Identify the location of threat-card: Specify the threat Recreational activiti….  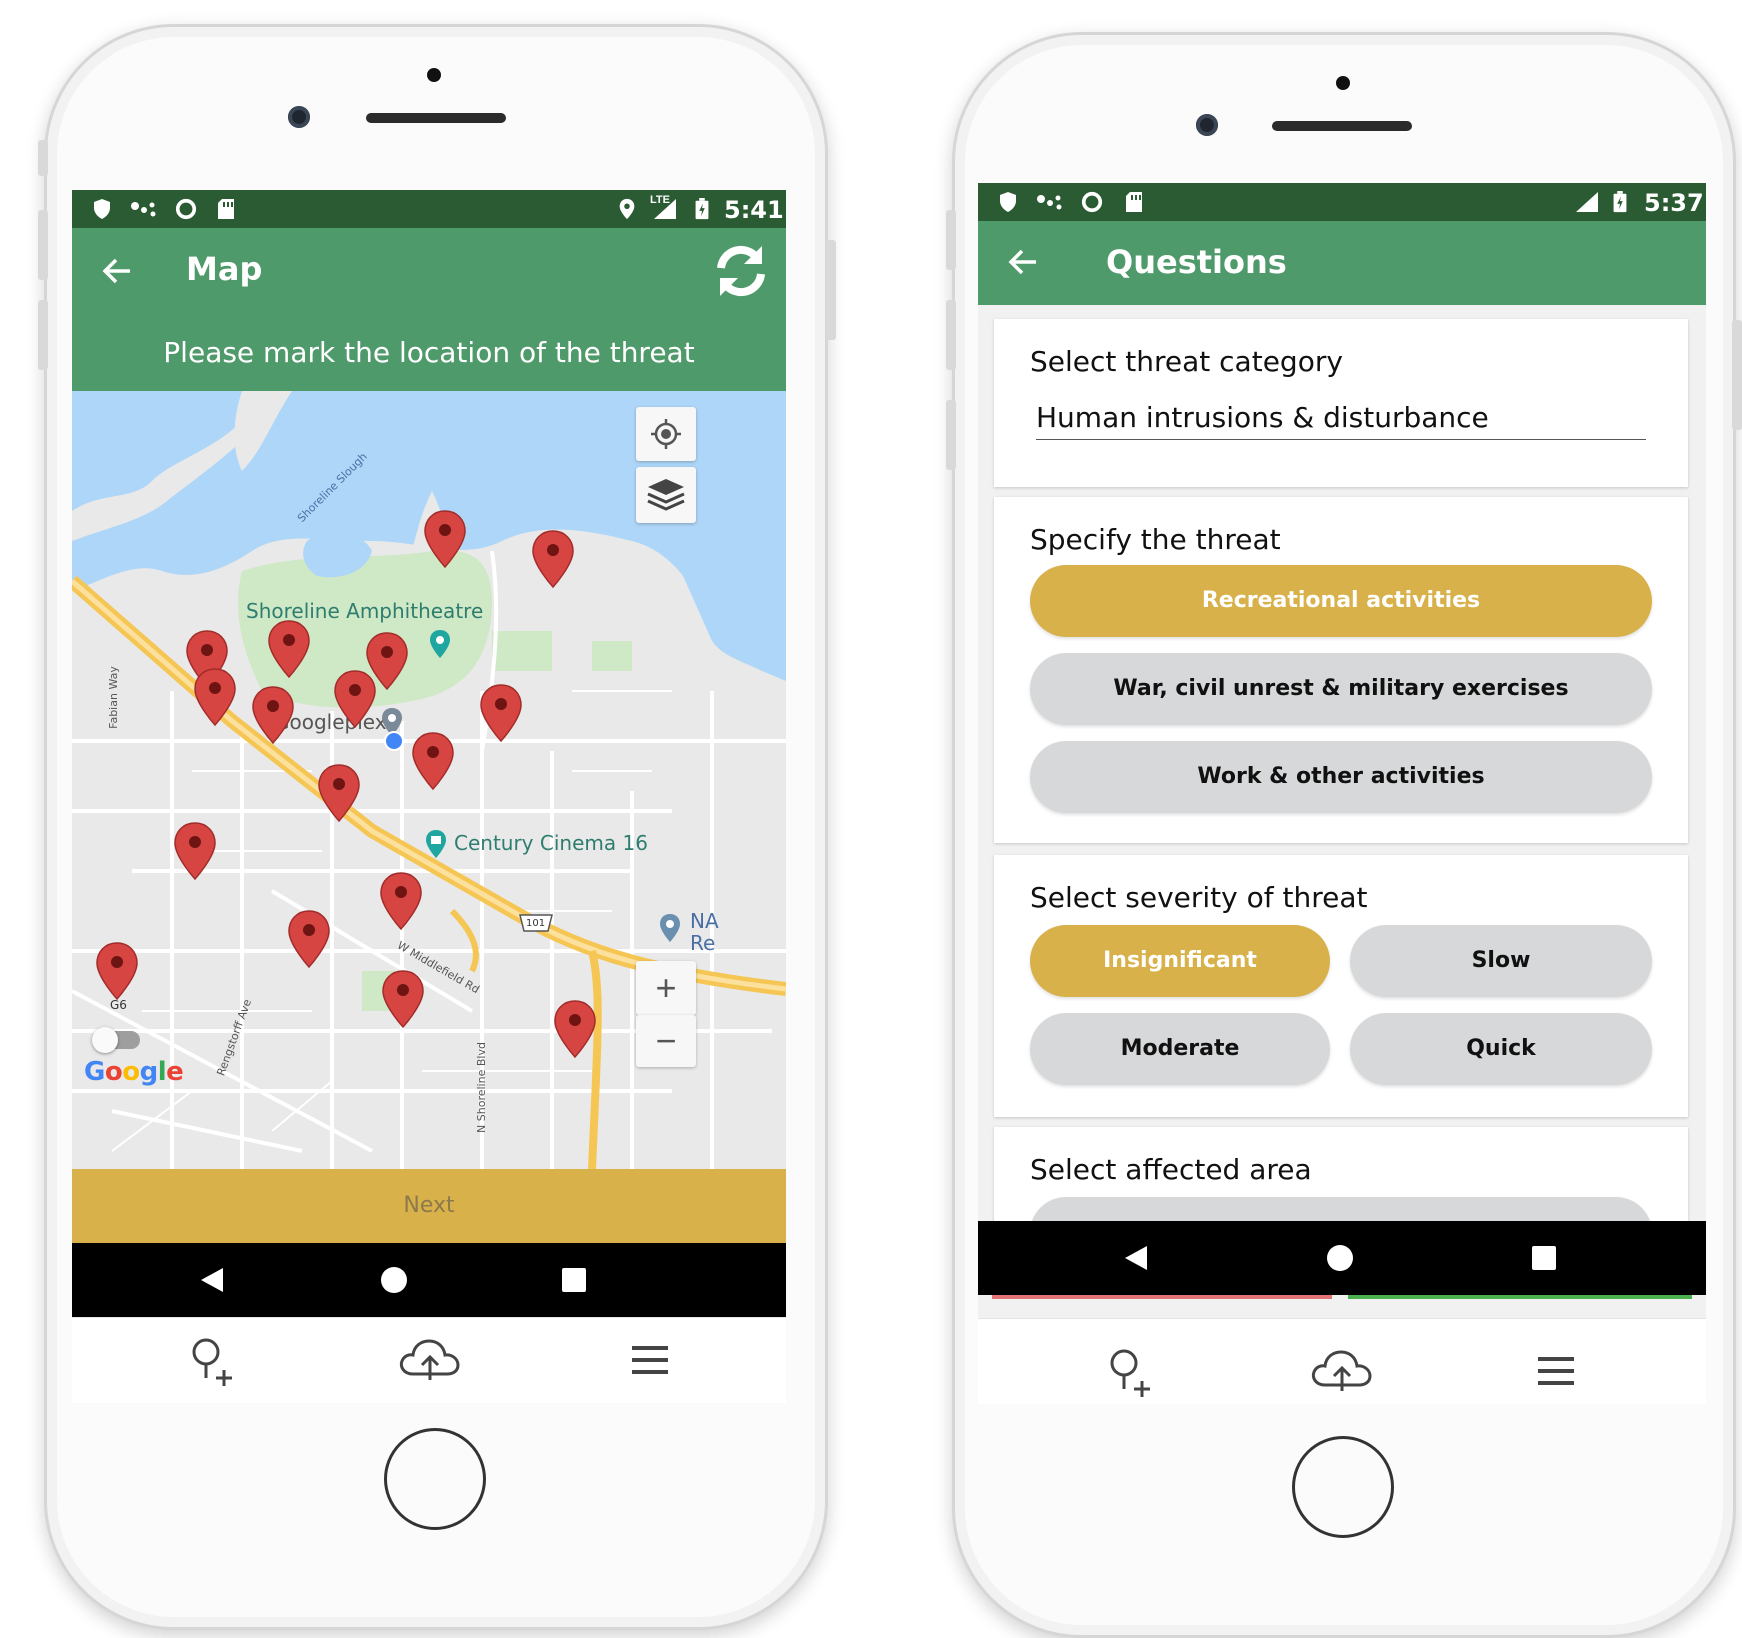
(1341, 670).